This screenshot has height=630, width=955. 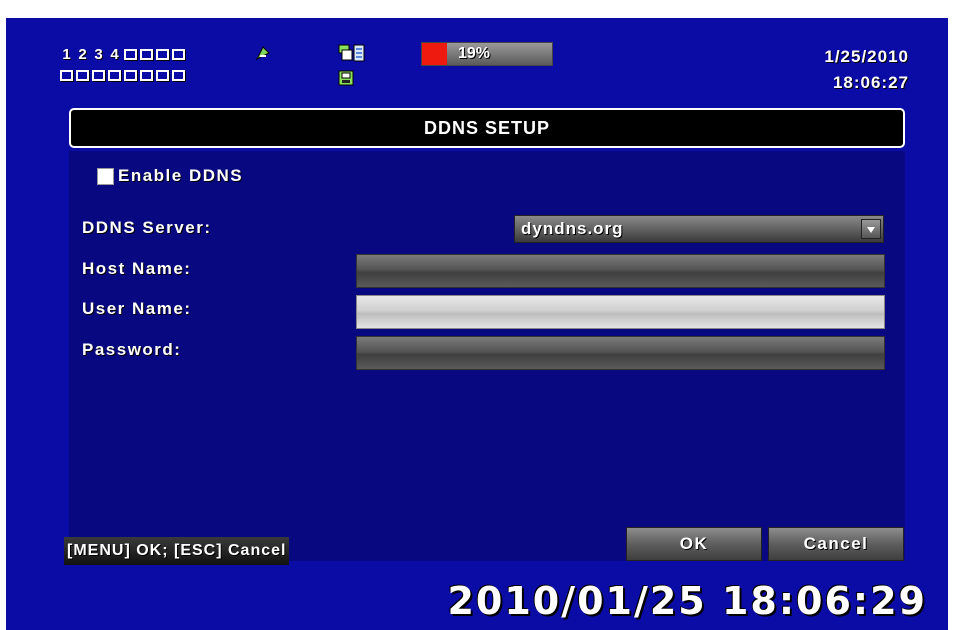 What do you see at coordinates (836, 544) in the screenshot?
I see `cancel-button: Cancel` at bounding box center [836, 544].